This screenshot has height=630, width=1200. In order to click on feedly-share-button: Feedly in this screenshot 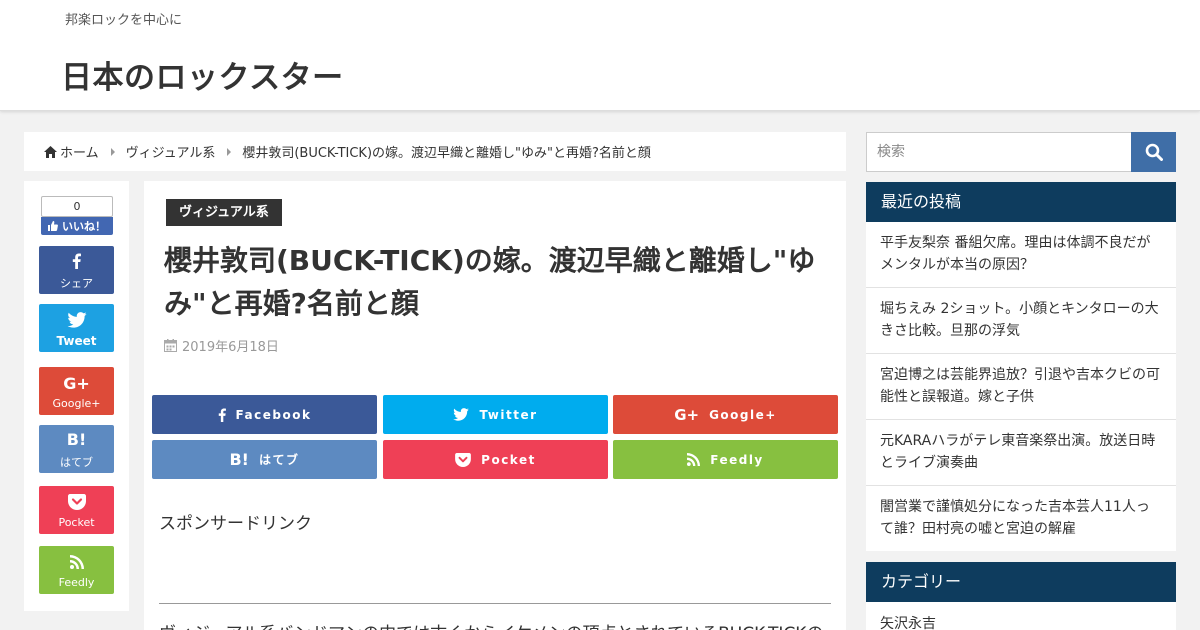, I will do `click(76, 570)`.